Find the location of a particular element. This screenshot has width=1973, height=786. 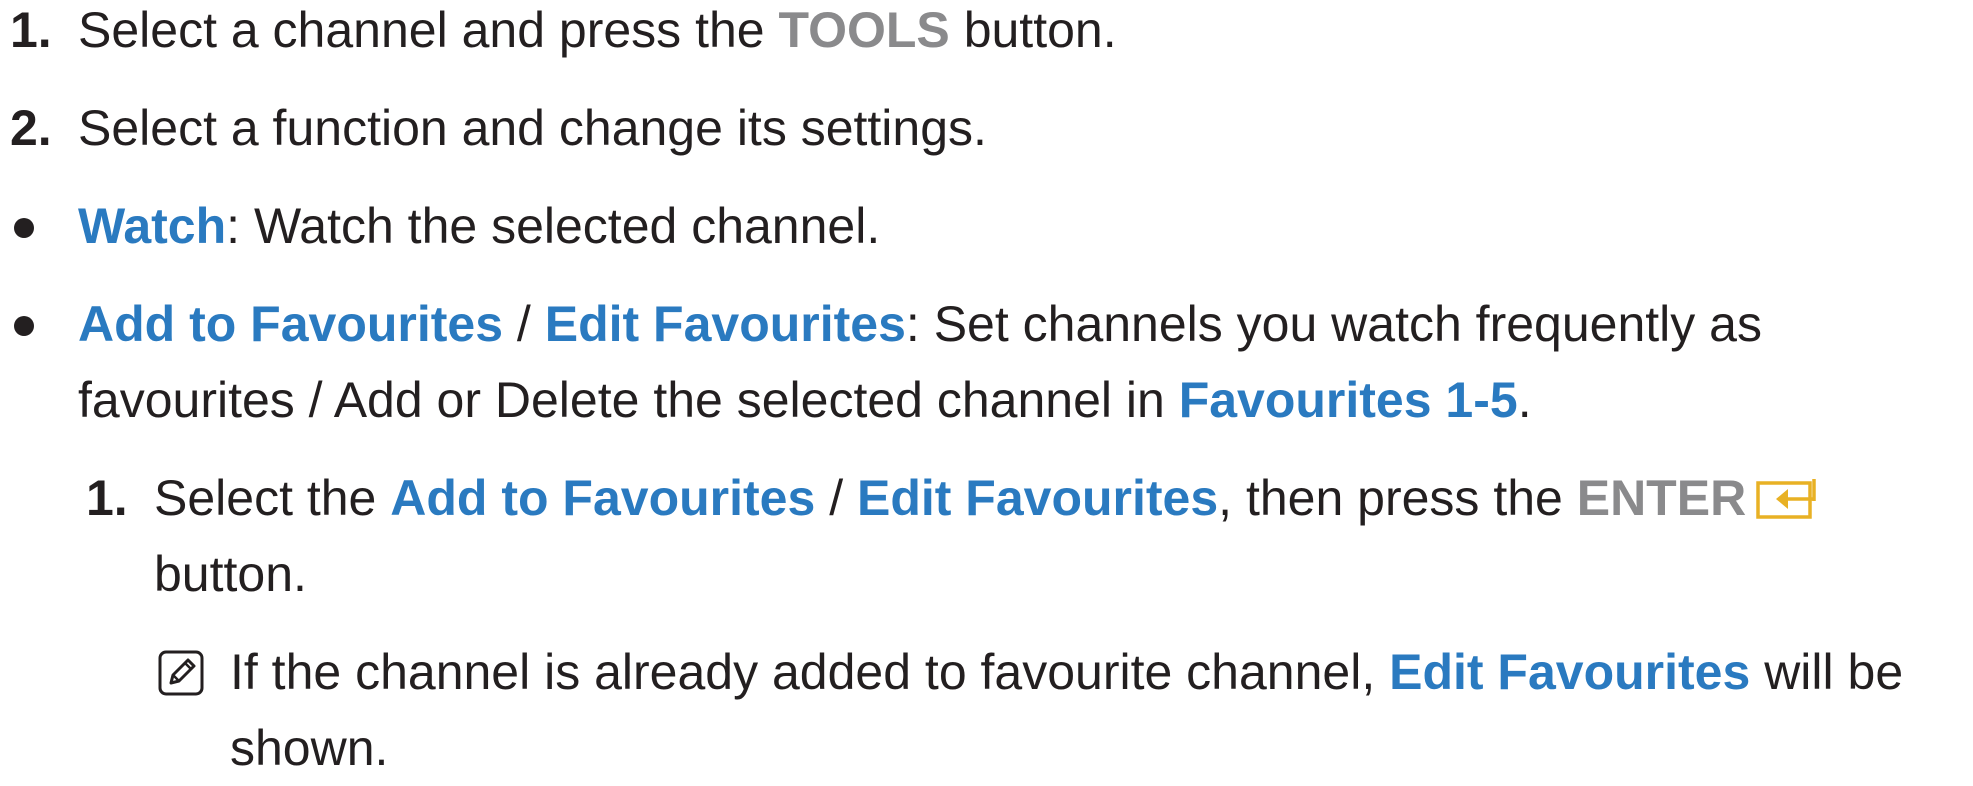

note-text-line2: shown. is located at coordinates (309, 748).